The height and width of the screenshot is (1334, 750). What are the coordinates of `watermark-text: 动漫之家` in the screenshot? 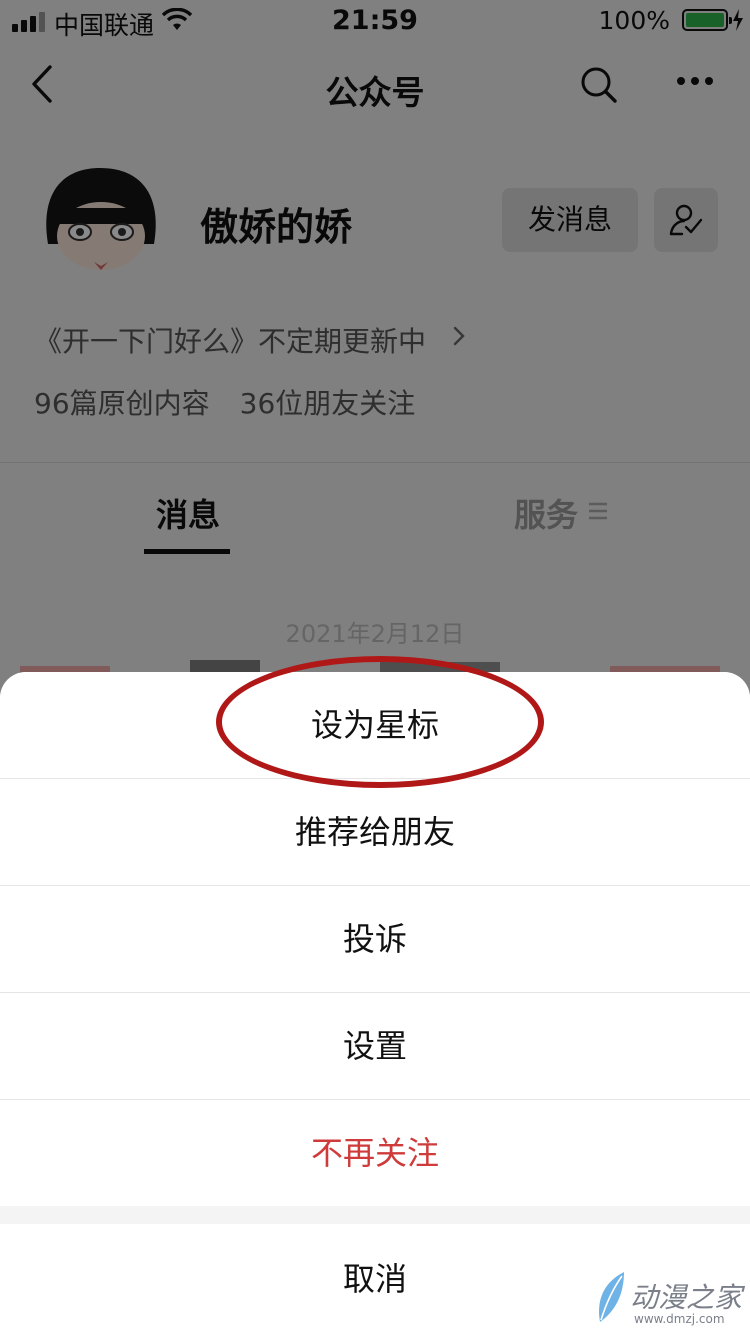 It's located at (686, 1297).